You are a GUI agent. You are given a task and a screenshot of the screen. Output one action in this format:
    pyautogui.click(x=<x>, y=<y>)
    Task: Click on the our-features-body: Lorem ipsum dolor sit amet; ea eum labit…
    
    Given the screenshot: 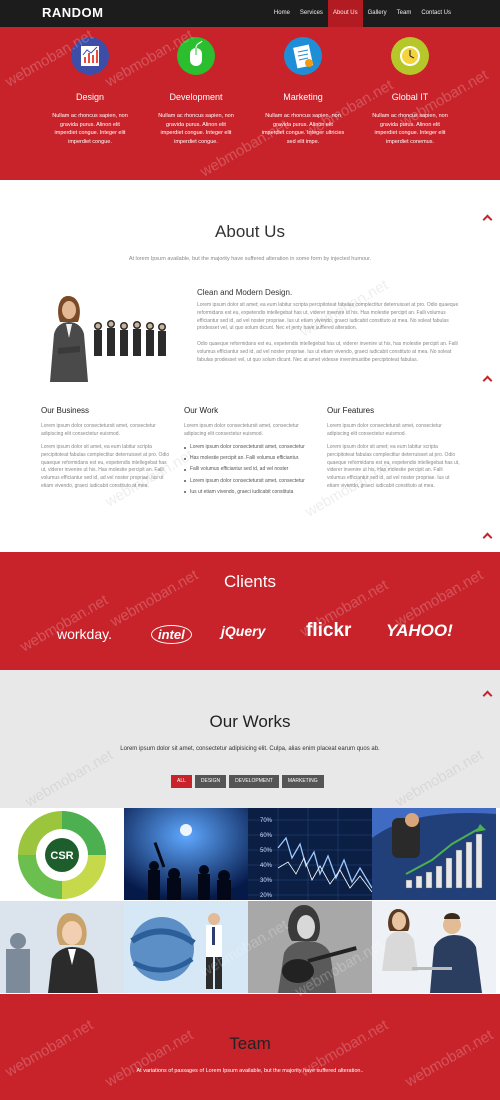 What is the action you would take?
    pyautogui.click(x=393, y=466)
    